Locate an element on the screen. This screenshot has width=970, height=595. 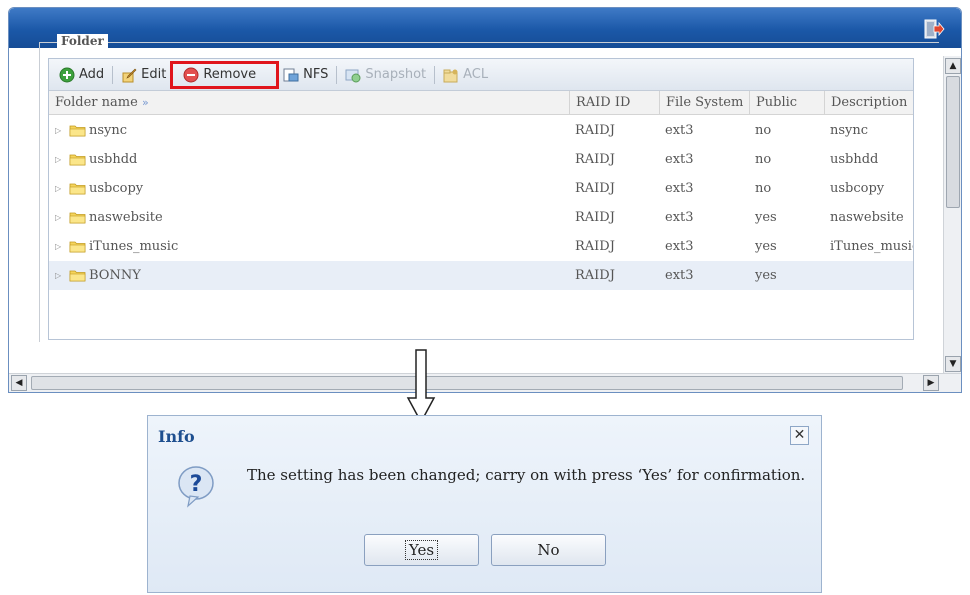
description-cell: naswebsite is located at coordinates (867, 217).